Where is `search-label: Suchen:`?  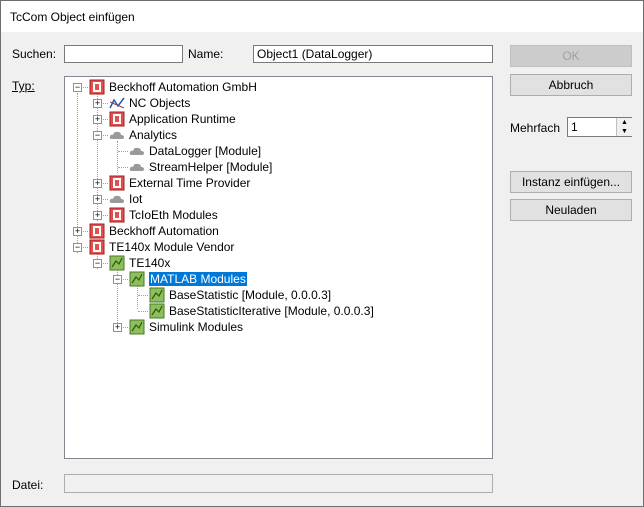 search-label: Suchen: is located at coordinates (34, 54).